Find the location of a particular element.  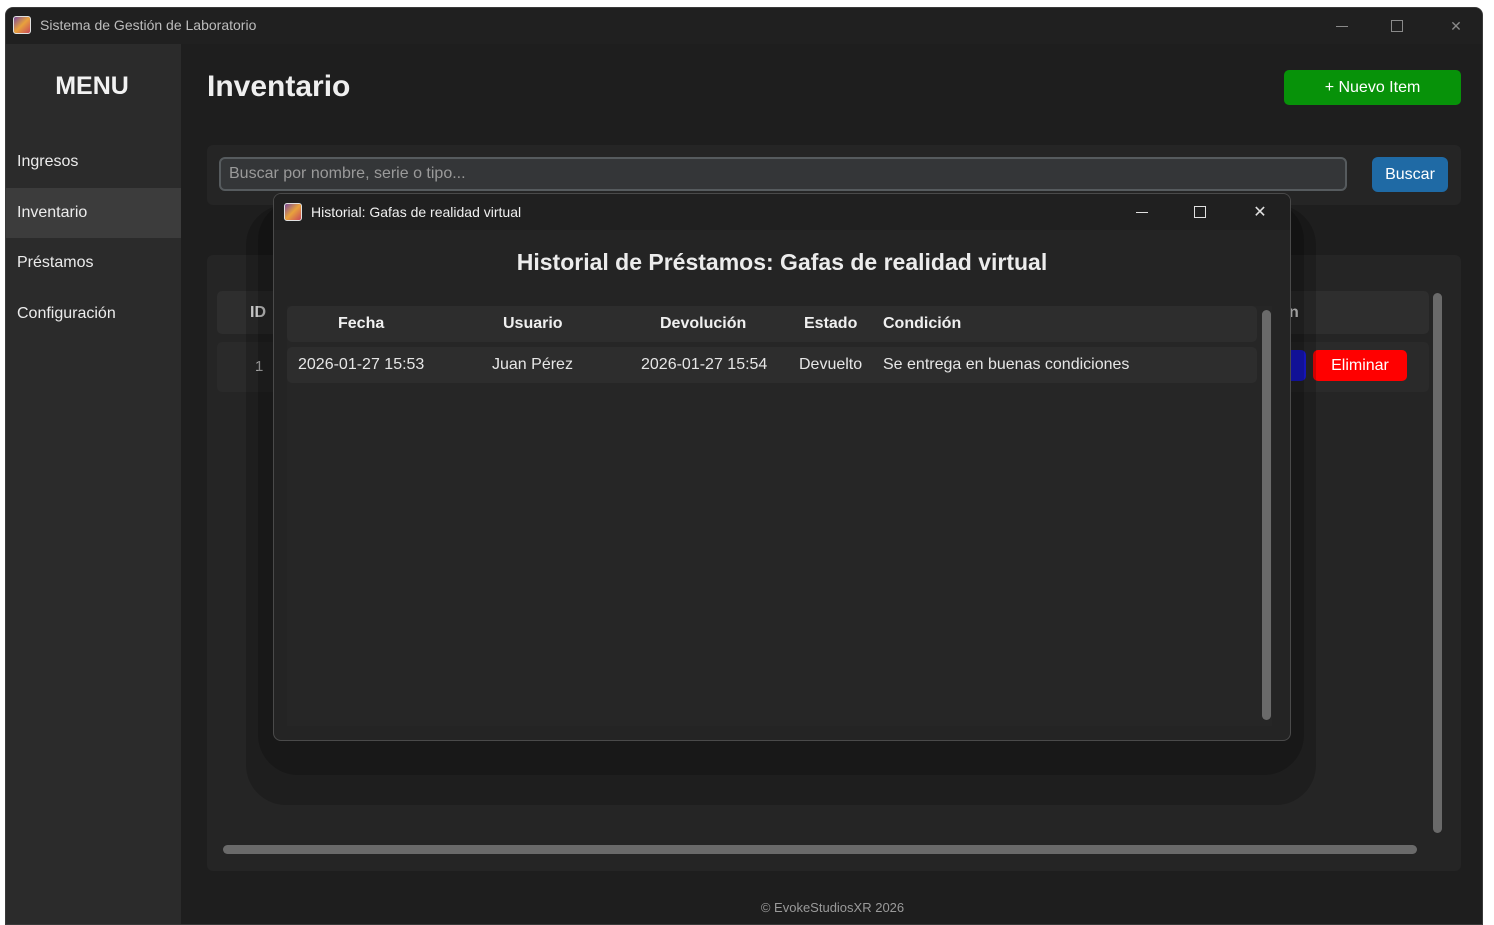

dialog-minimize-button is located at coordinates (1142, 212).